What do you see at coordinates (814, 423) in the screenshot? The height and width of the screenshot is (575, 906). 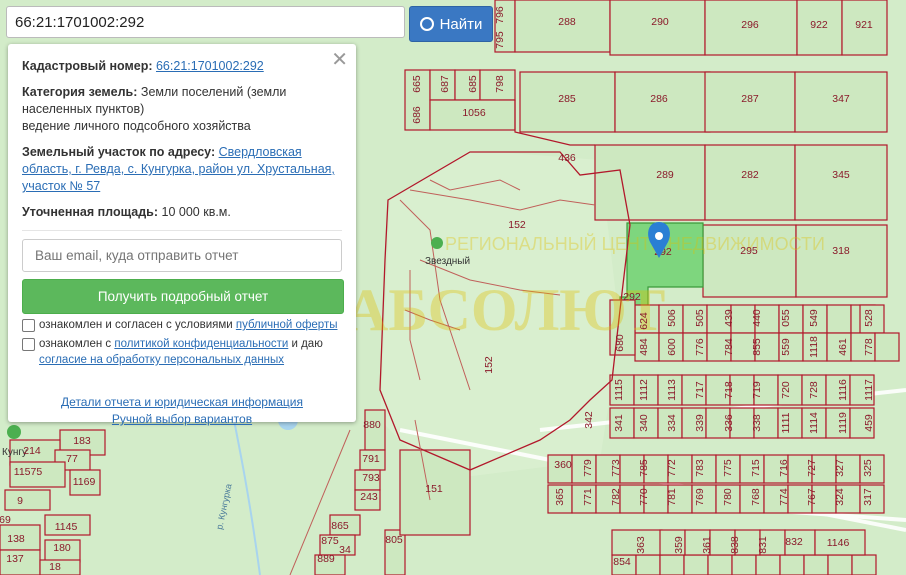 I see `parcel-label: 1114` at bounding box center [814, 423].